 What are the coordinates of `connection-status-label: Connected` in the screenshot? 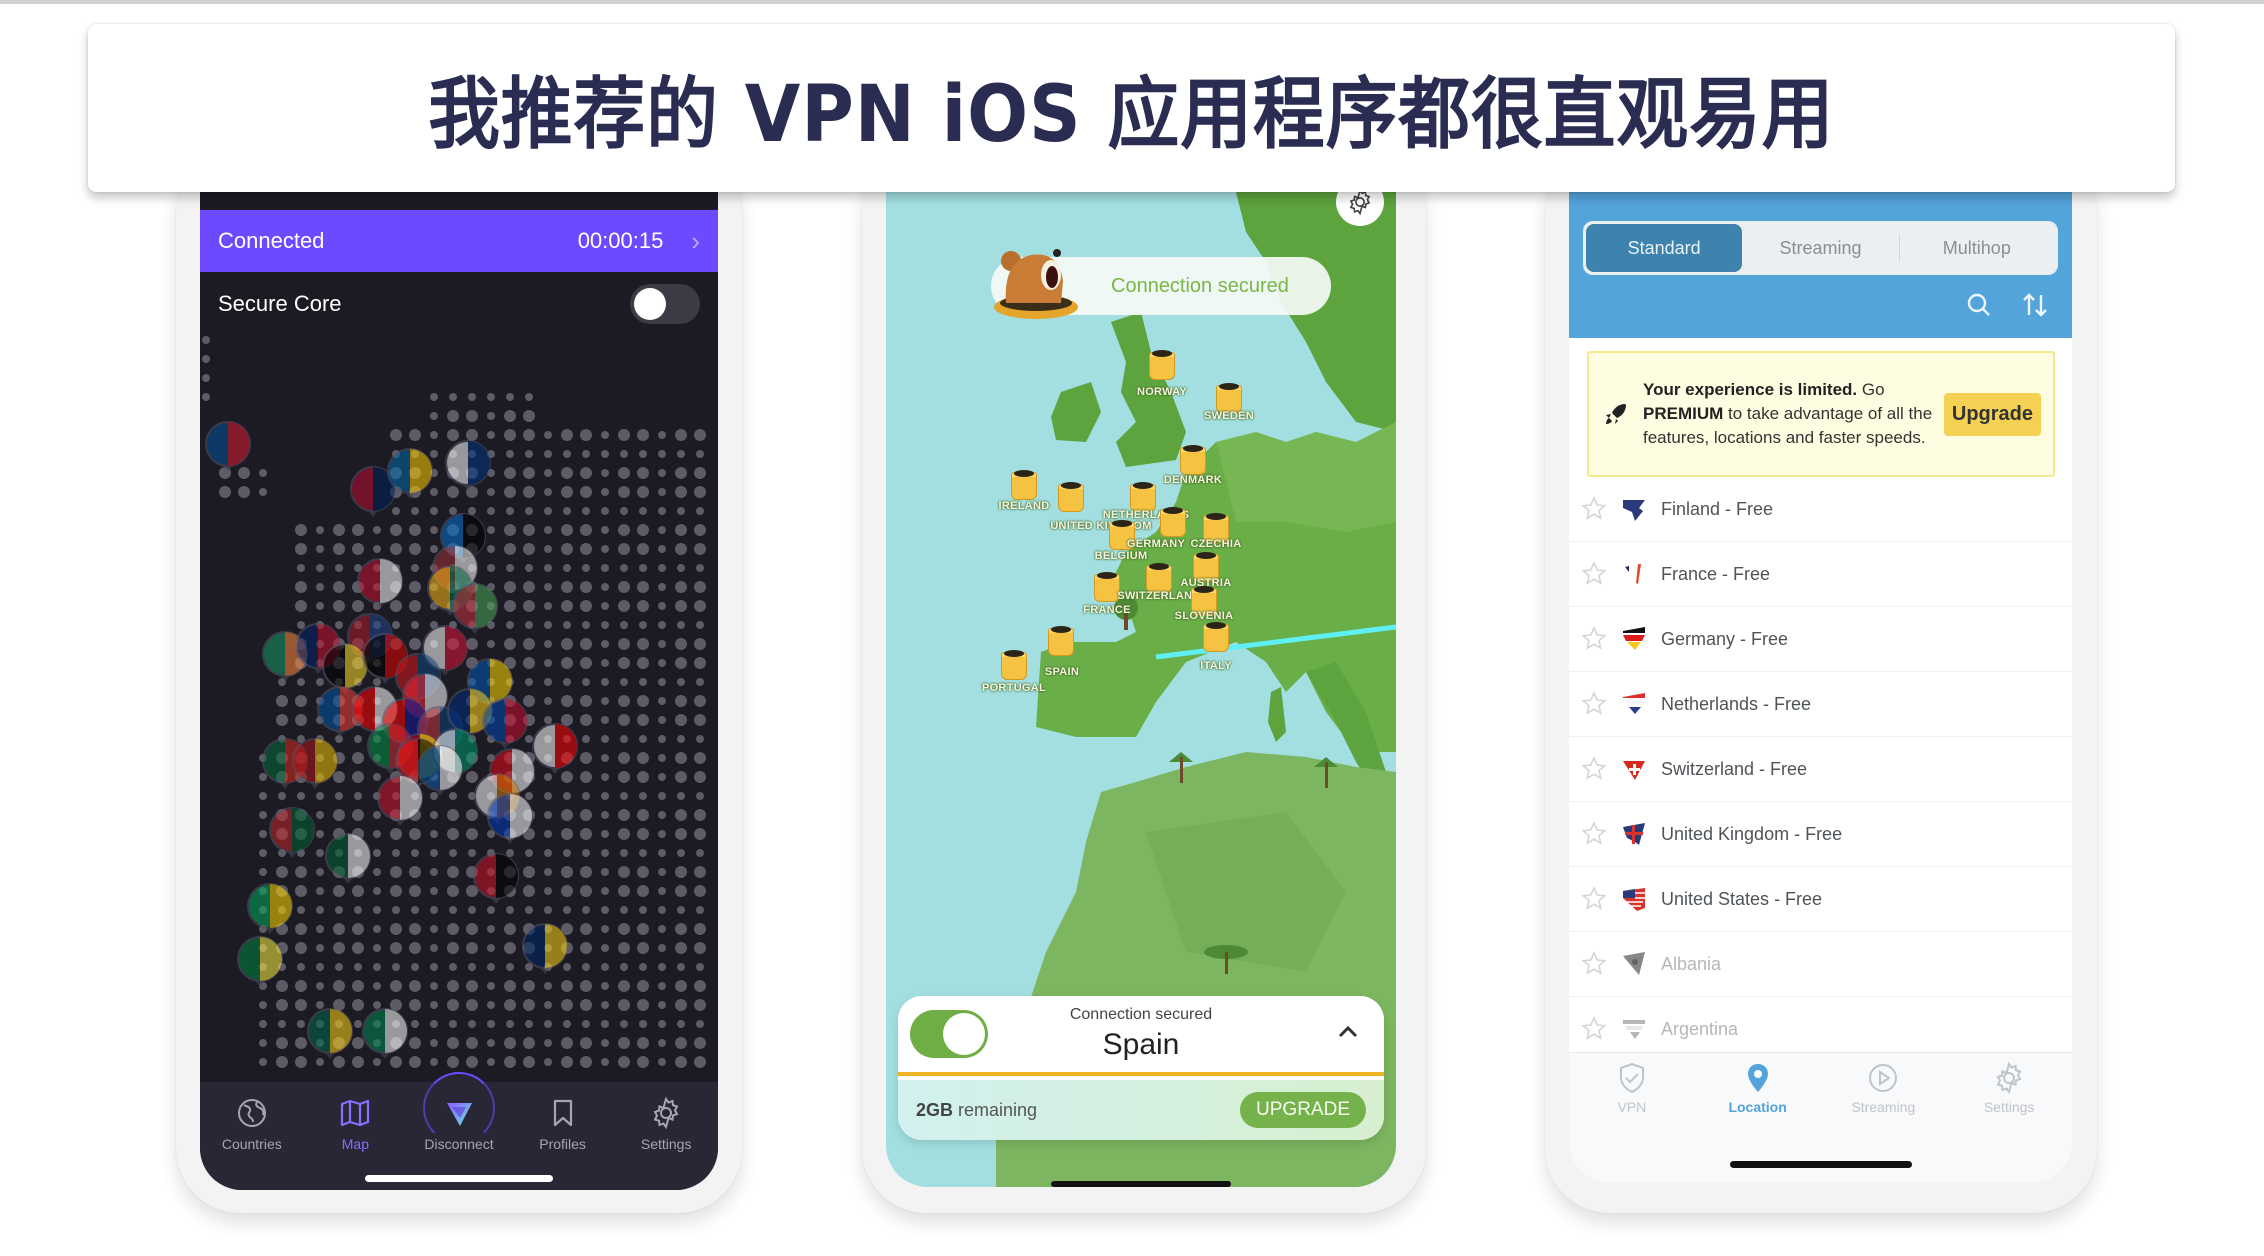 It's located at (271, 240).